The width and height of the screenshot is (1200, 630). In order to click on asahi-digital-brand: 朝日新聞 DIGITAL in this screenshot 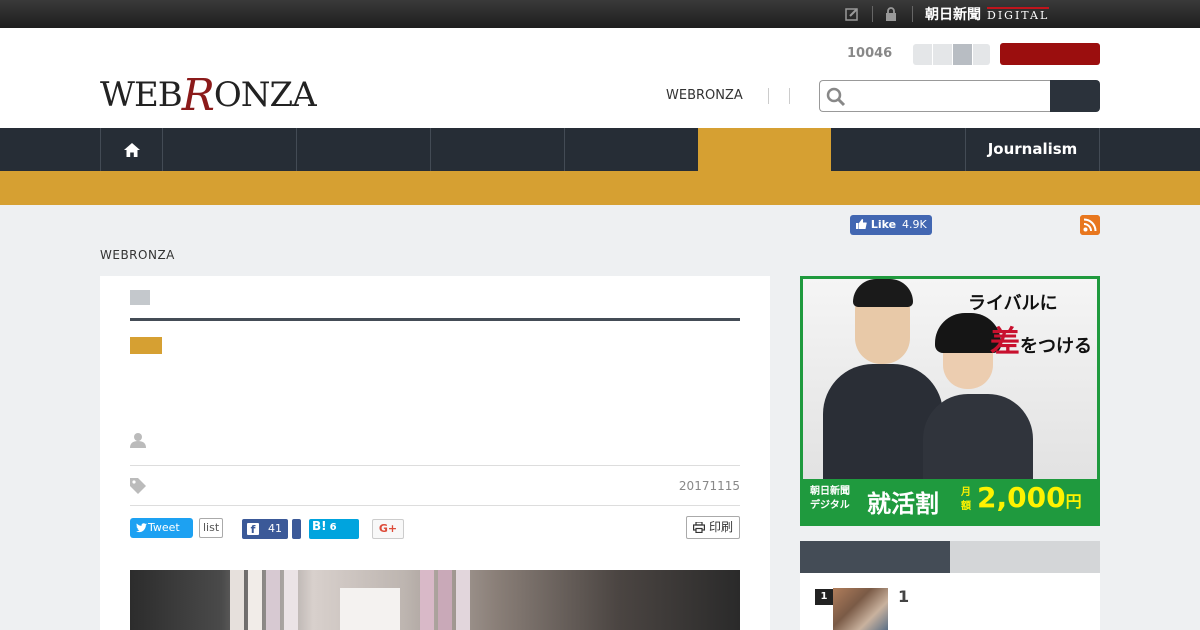, I will do `click(987, 14)`.